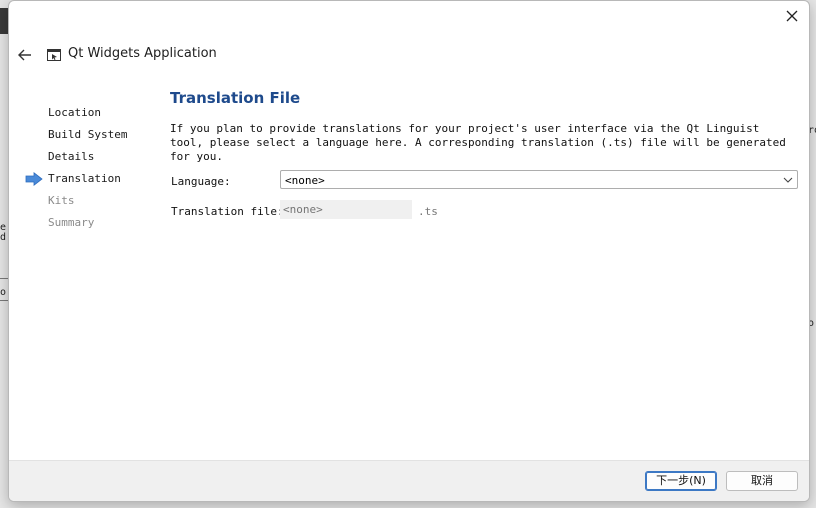  I want to click on step-label: Build System, so click(88, 134).